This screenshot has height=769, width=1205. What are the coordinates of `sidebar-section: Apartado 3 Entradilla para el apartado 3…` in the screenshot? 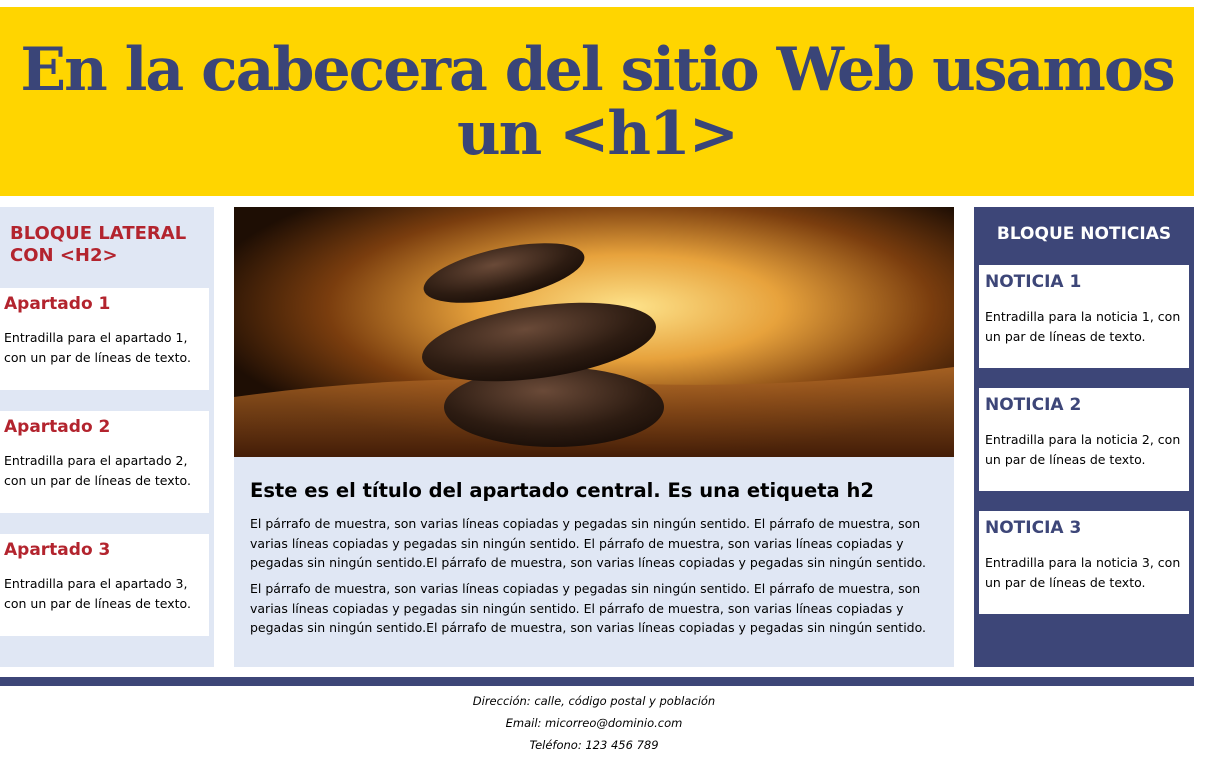 It's located at (104, 585).